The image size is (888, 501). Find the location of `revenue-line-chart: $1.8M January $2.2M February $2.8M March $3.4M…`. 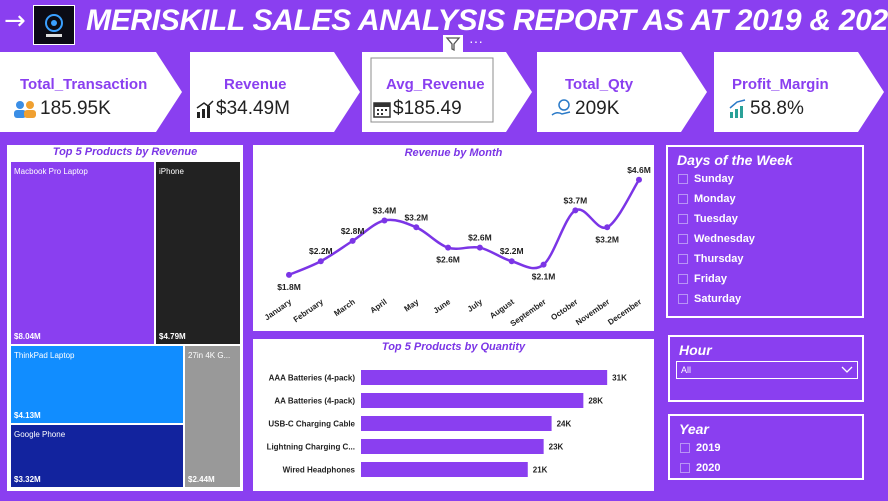

revenue-line-chart: $1.8M January $2.2M February $2.8M March $3.4M… is located at coordinates (457, 247).